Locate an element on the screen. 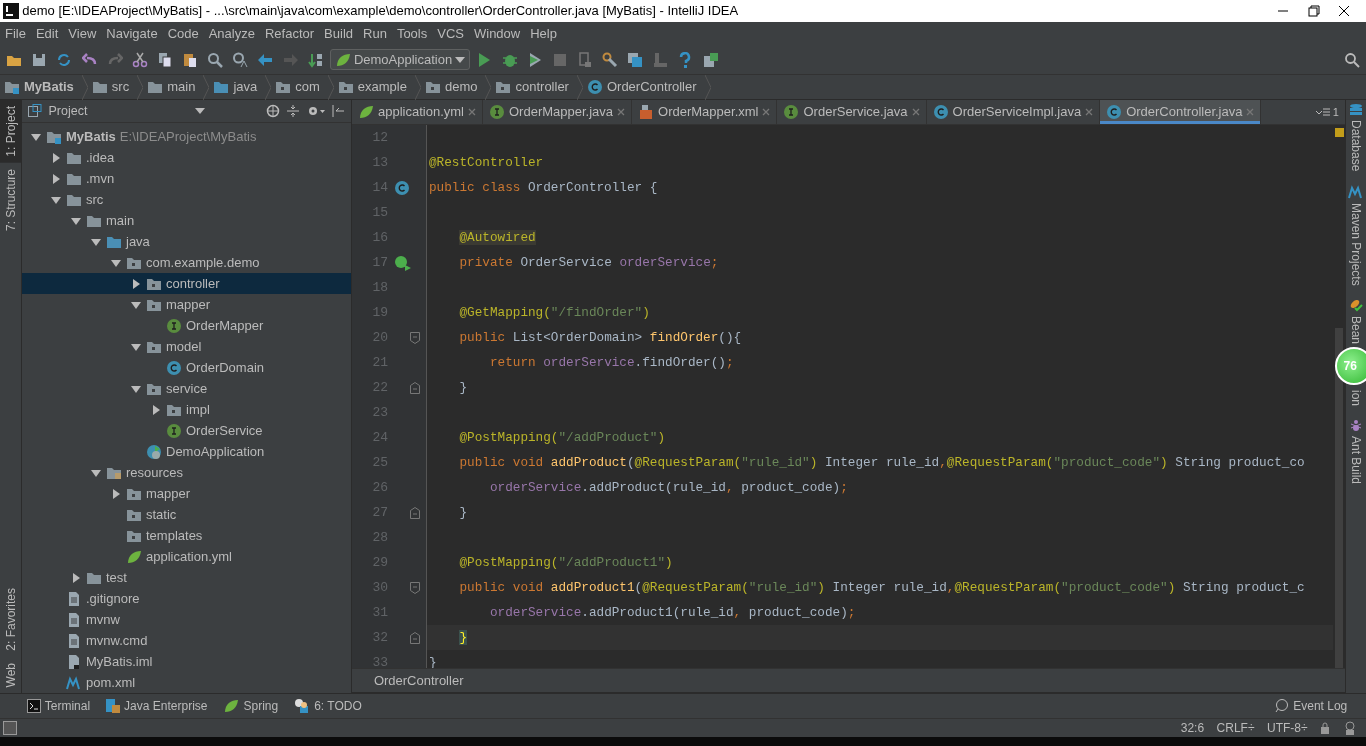  sync-icon is located at coordinates (64, 59).